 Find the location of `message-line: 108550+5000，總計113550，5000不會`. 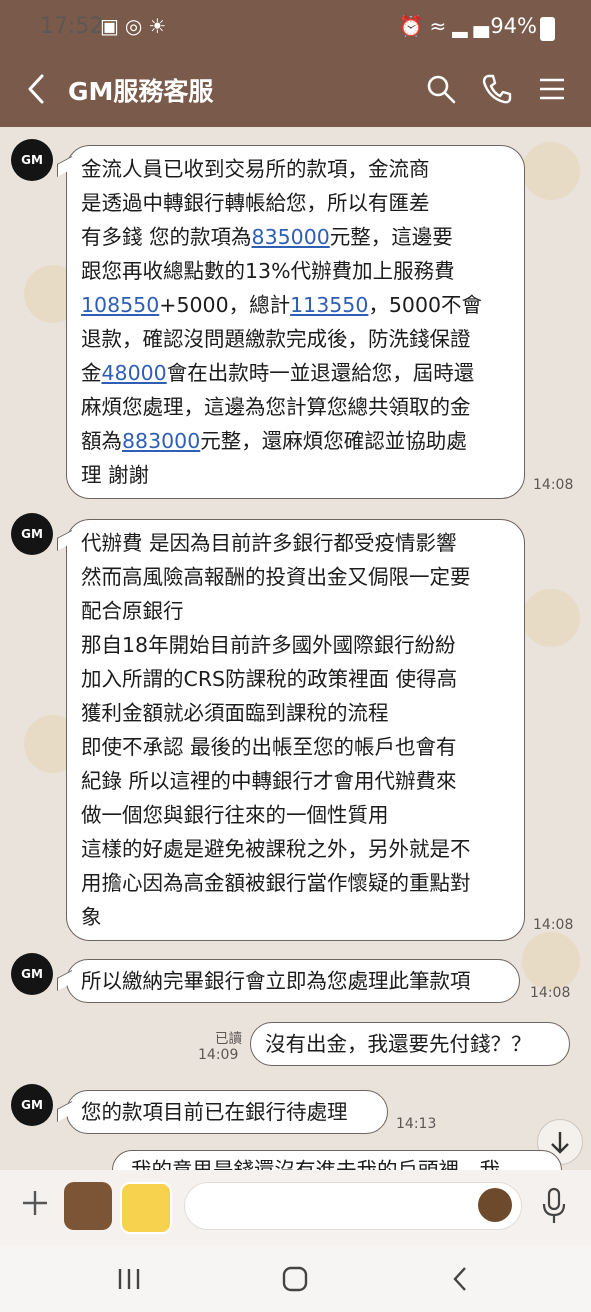

message-line: 108550+5000，總計113550，5000不會 is located at coordinates (295, 305).